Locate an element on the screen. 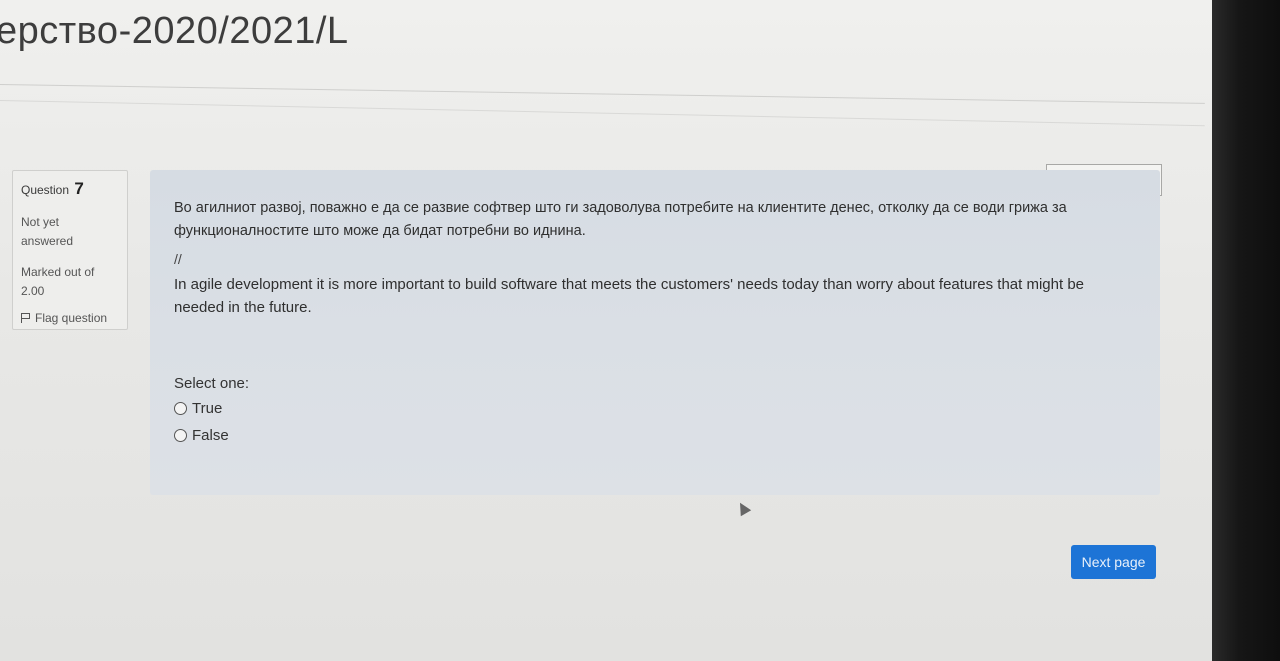 This screenshot has height=661, width=1280. question-number: 7 is located at coordinates (79, 188).